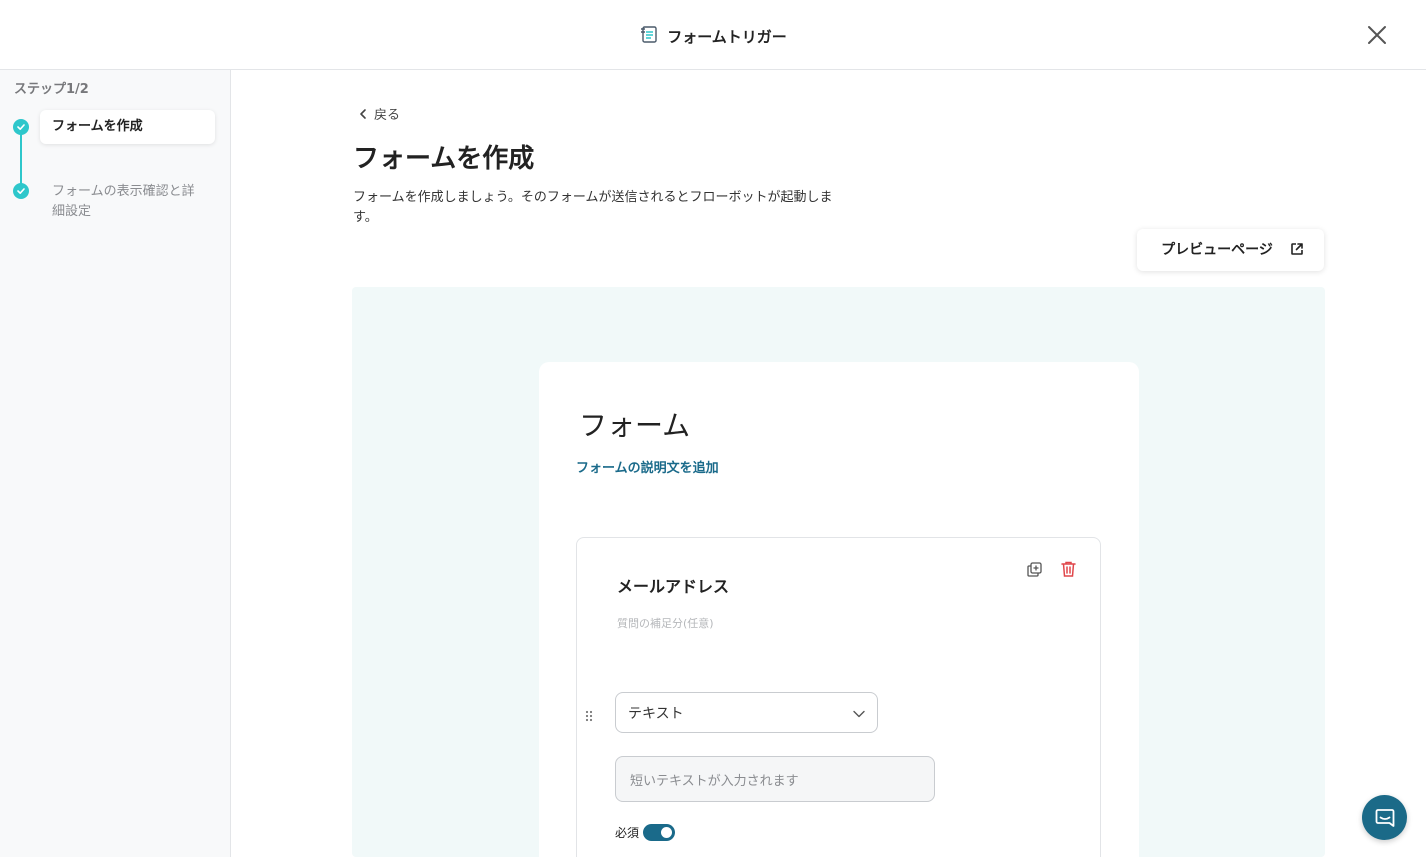 Image resolution: width=1426 pixels, height=857 pixels. What do you see at coordinates (659, 832) in the screenshot?
I see `required-toggle` at bounding box center [659, 832].